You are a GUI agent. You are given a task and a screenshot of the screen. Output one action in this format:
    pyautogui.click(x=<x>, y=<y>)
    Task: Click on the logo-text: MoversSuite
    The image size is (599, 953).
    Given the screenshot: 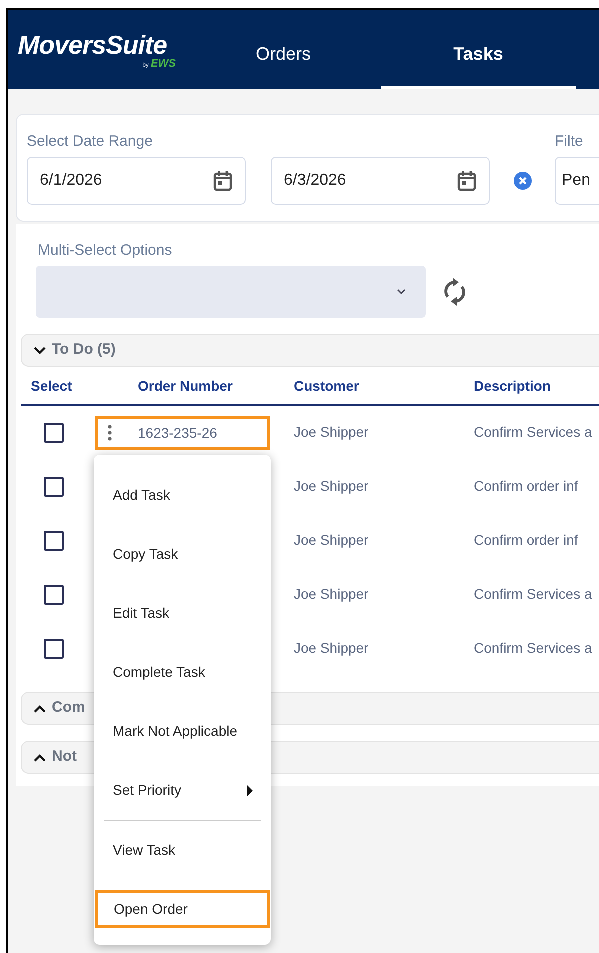 What is the action you would take?
    pyautogui.click(x=93, y=45)
    